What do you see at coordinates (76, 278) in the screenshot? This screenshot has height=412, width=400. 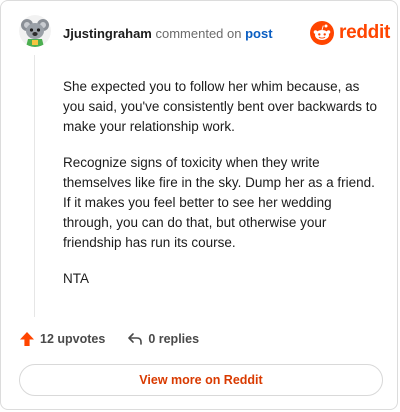 I see `comment-paragraph: NTA` at bounding box center [76, 278].